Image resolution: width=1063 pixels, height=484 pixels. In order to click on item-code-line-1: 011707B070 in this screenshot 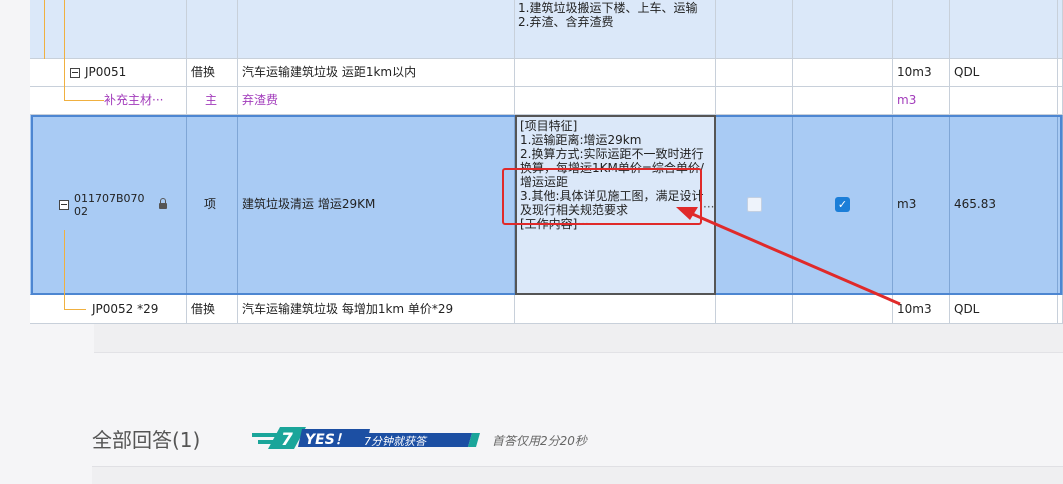, I will do `click(109, 198)`.